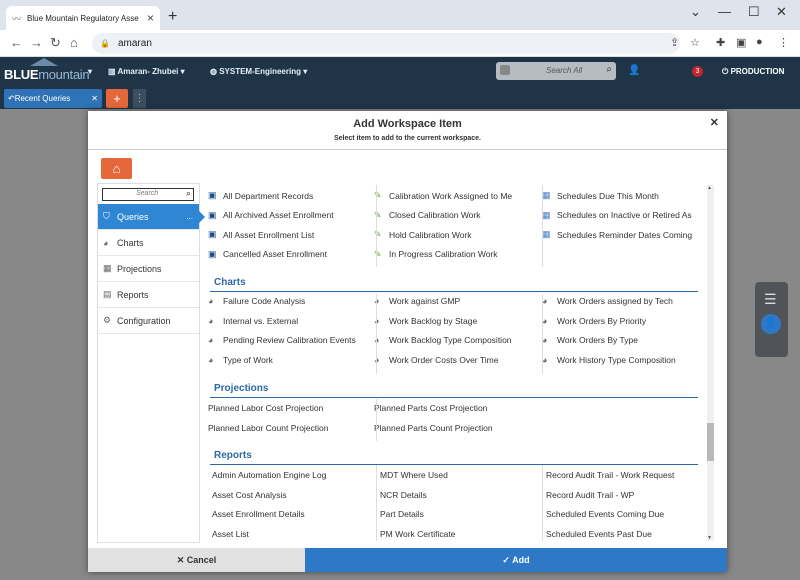 The height and width of the screenshot is (580, 800). What do you see at coordinates (282, 340) in the screenshot?
I see `list-item: ◕ Pending Review Calibration Events` at bounding box center [282, 340].